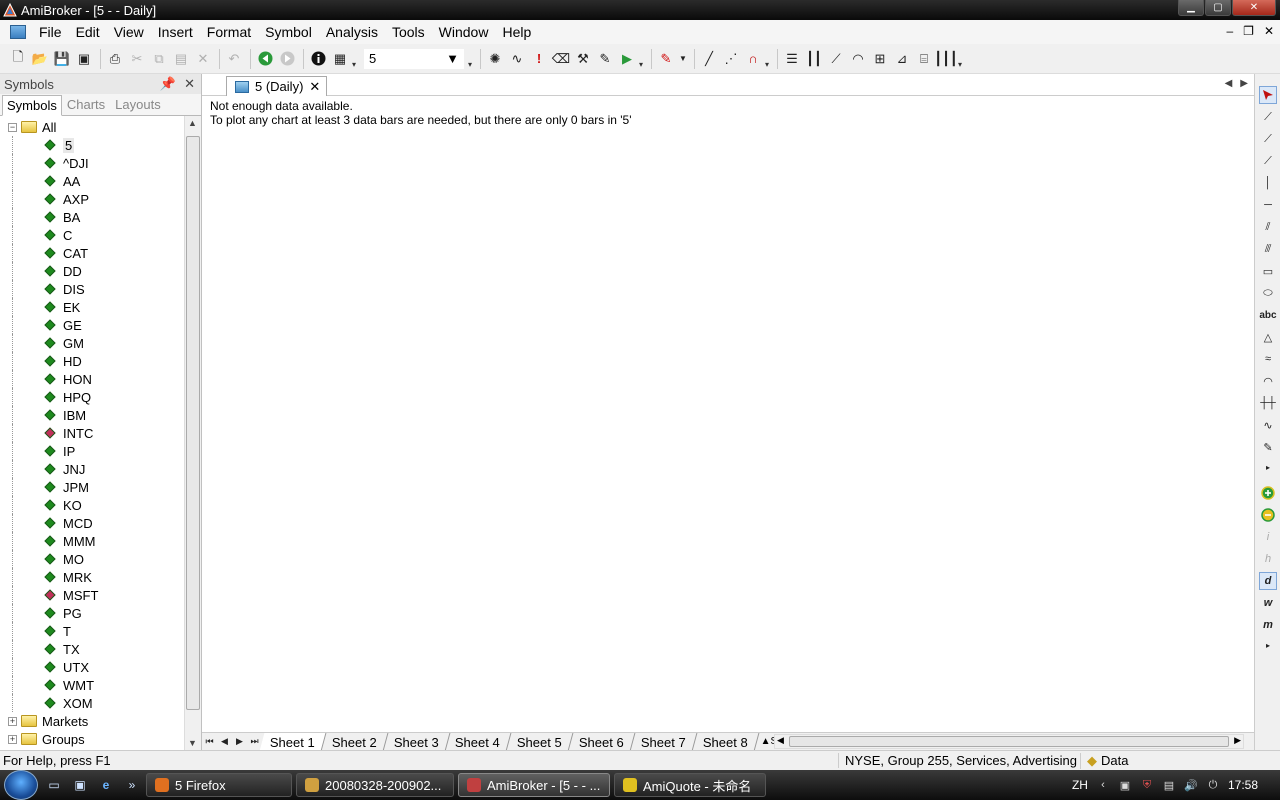 The height and width of the screenshot is (800, 1280). What do you see at coordinates (1268, 249) in the screenshot?
I see `regression-channel-icon: ⫻` at bounding box center [1268, 249].